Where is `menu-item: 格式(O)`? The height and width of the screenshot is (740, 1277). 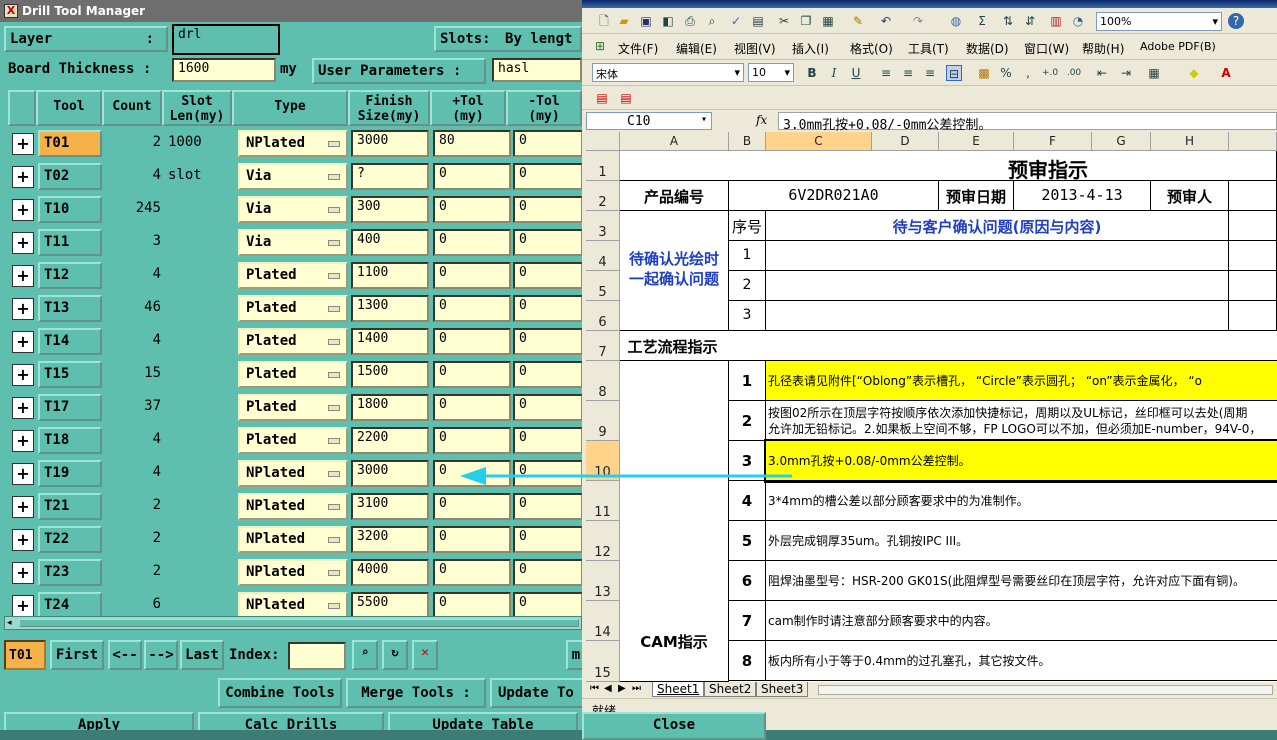
menu-item: 格式(O) is located at coordinates (871, 48).